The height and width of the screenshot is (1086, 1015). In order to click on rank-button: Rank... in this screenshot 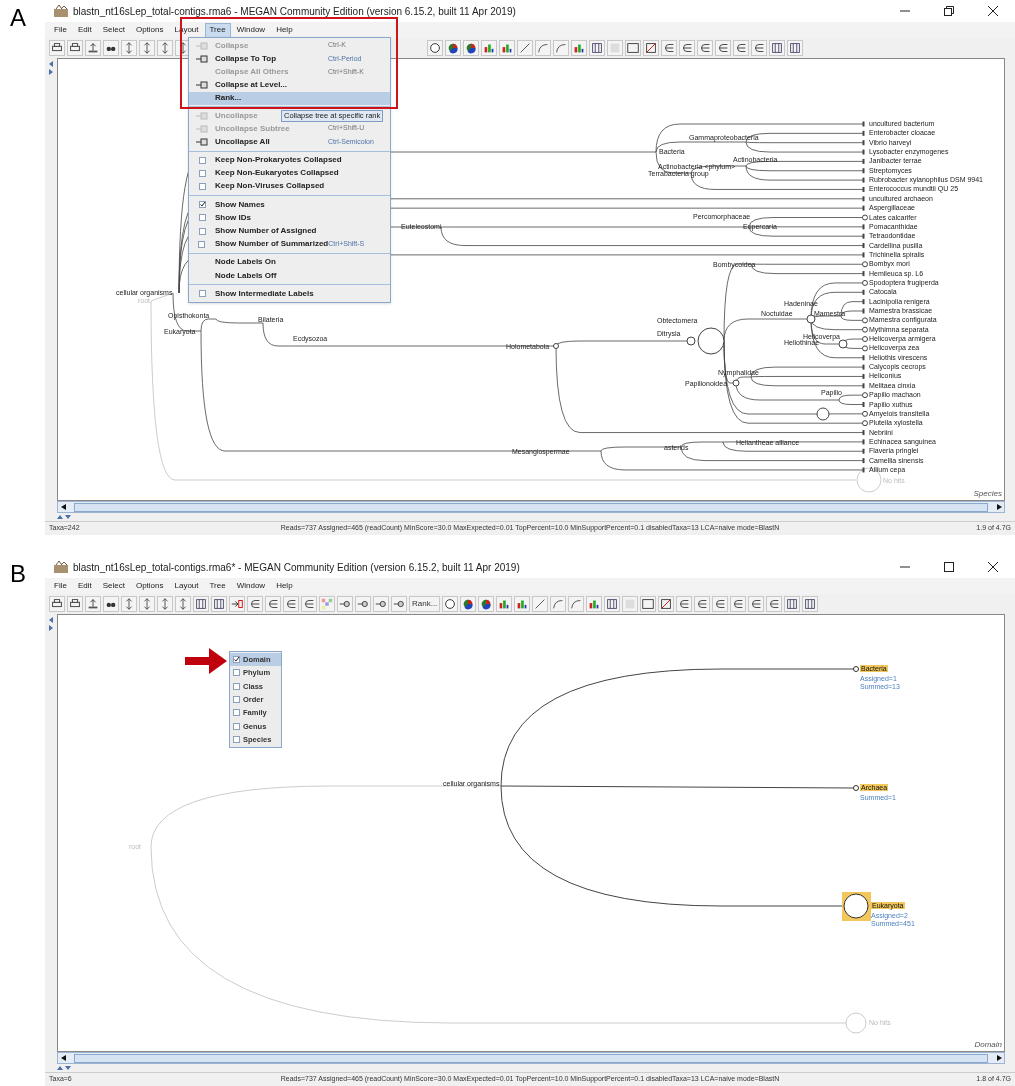, I will do `click(425, 604)`.